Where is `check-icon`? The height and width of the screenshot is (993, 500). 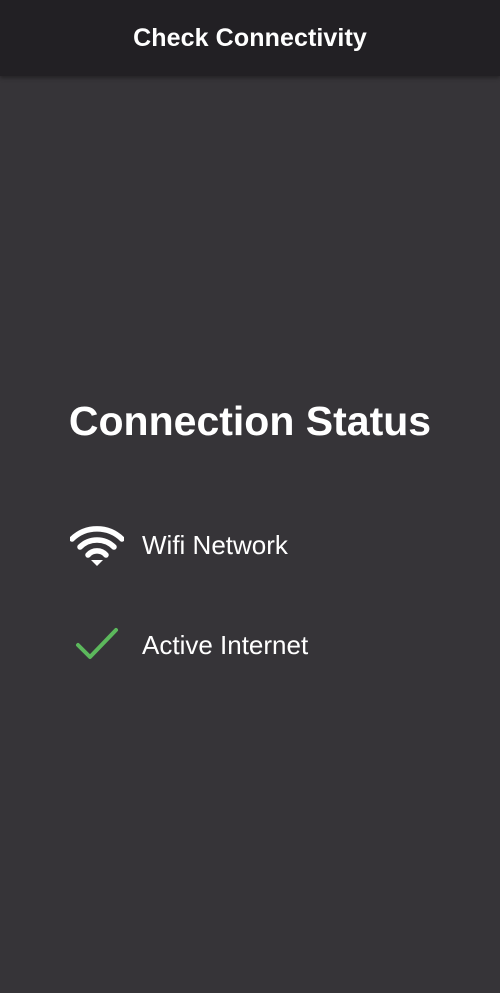
check-icon is located at coordinates (97, 645).